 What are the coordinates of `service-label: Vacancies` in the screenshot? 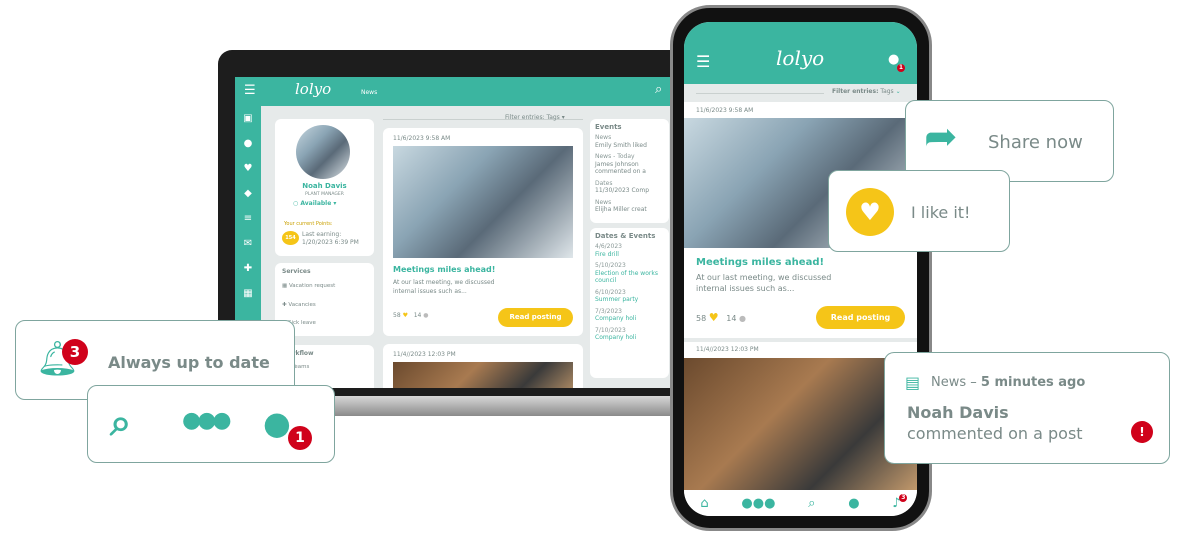 It's located at (302, 305).